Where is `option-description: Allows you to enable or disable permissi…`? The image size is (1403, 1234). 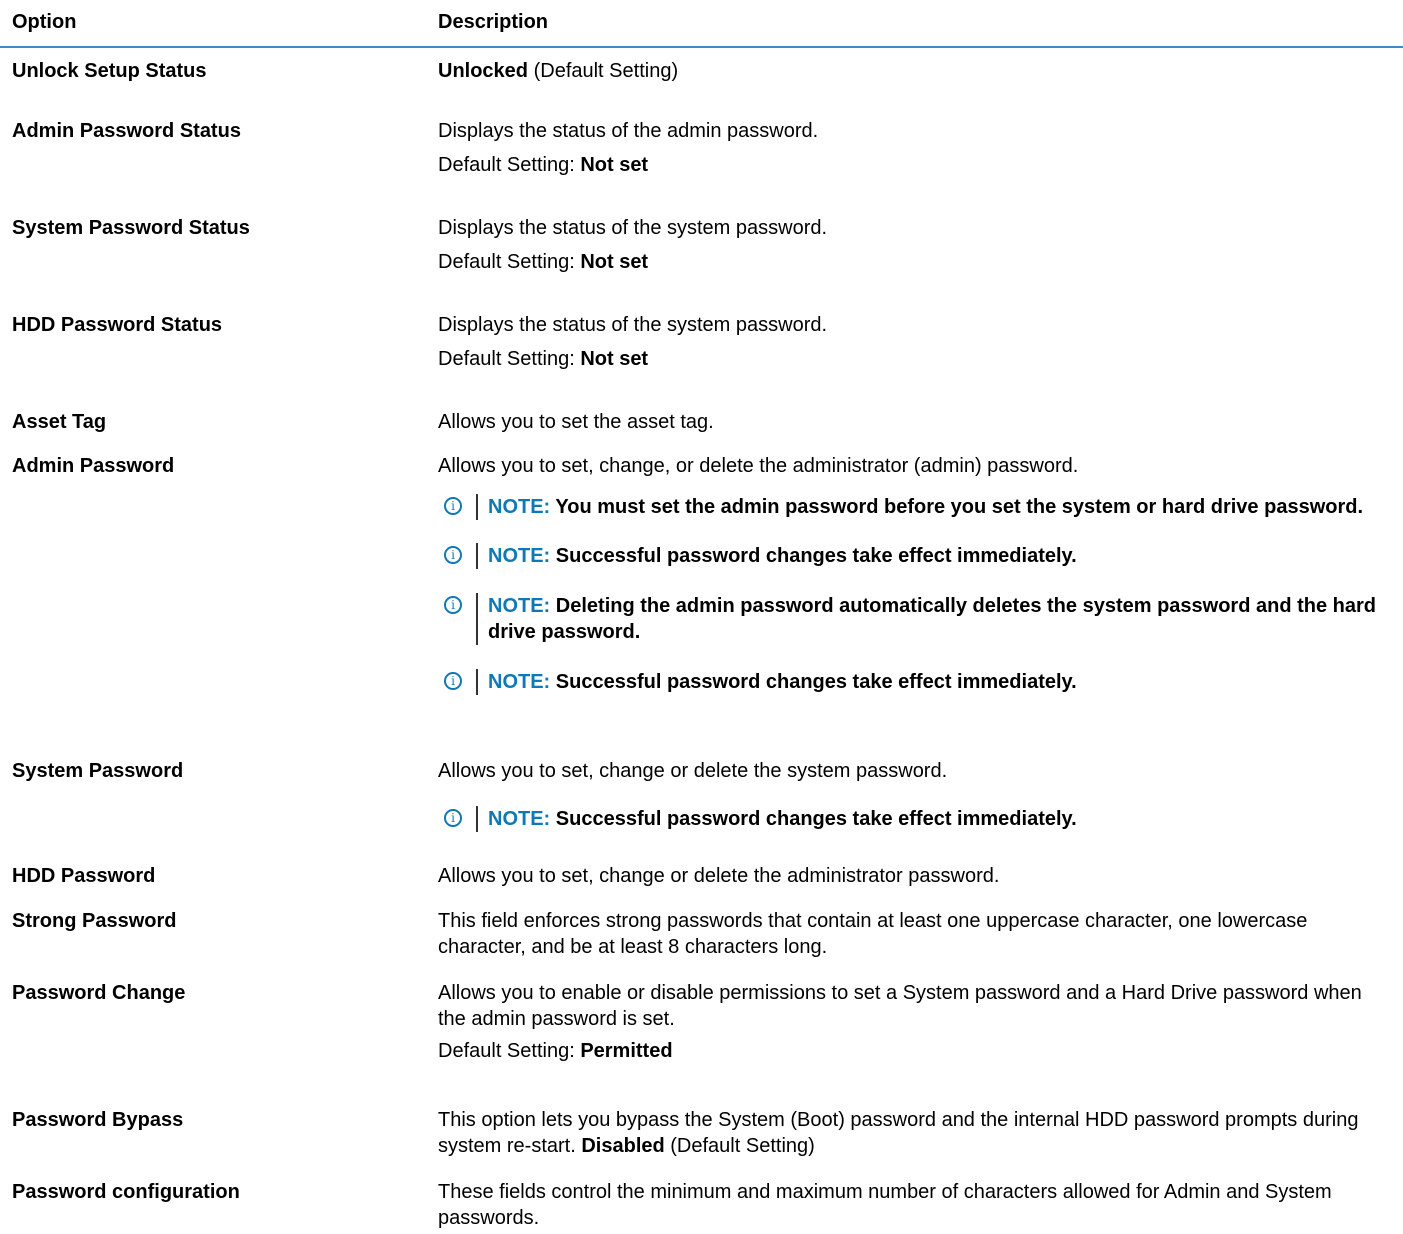 option-description: Allows you to enable or disable permissi… is located at coordinates (913, 1022).